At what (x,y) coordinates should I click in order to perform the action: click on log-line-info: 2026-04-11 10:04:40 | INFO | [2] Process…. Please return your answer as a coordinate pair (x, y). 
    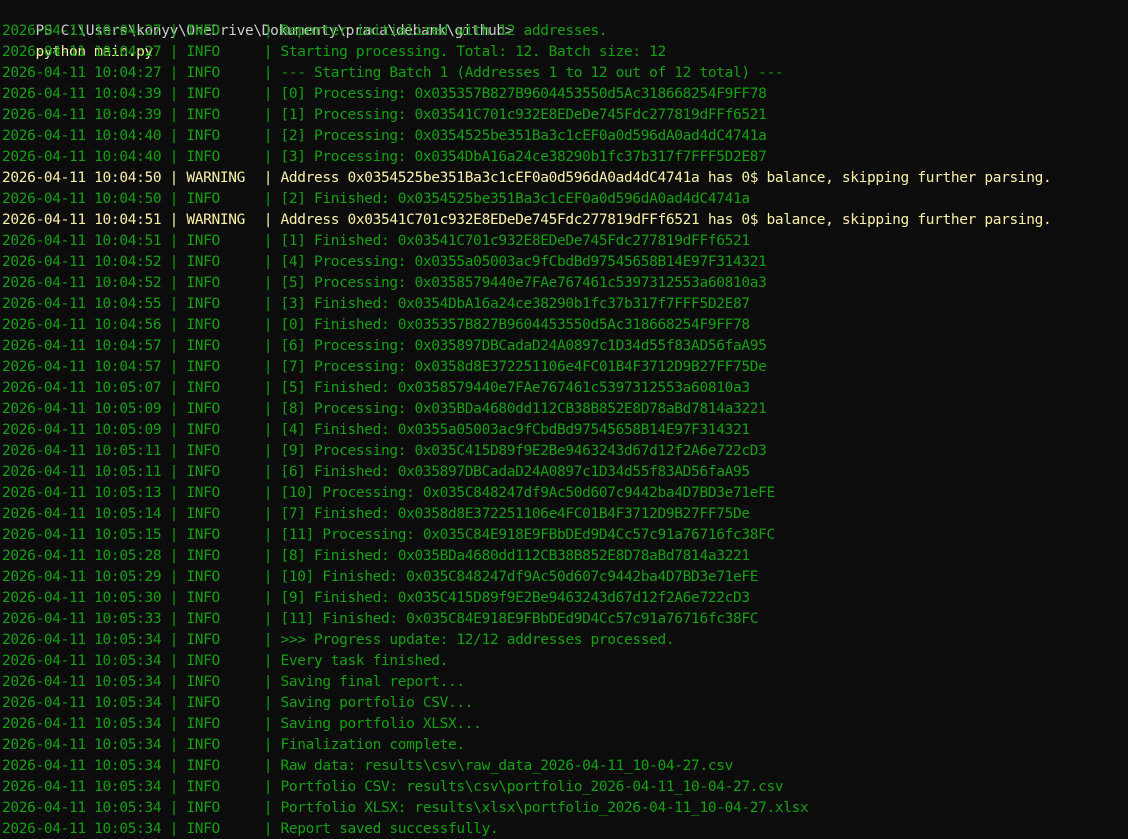
    Looking at the image, I should click on (384, 136).